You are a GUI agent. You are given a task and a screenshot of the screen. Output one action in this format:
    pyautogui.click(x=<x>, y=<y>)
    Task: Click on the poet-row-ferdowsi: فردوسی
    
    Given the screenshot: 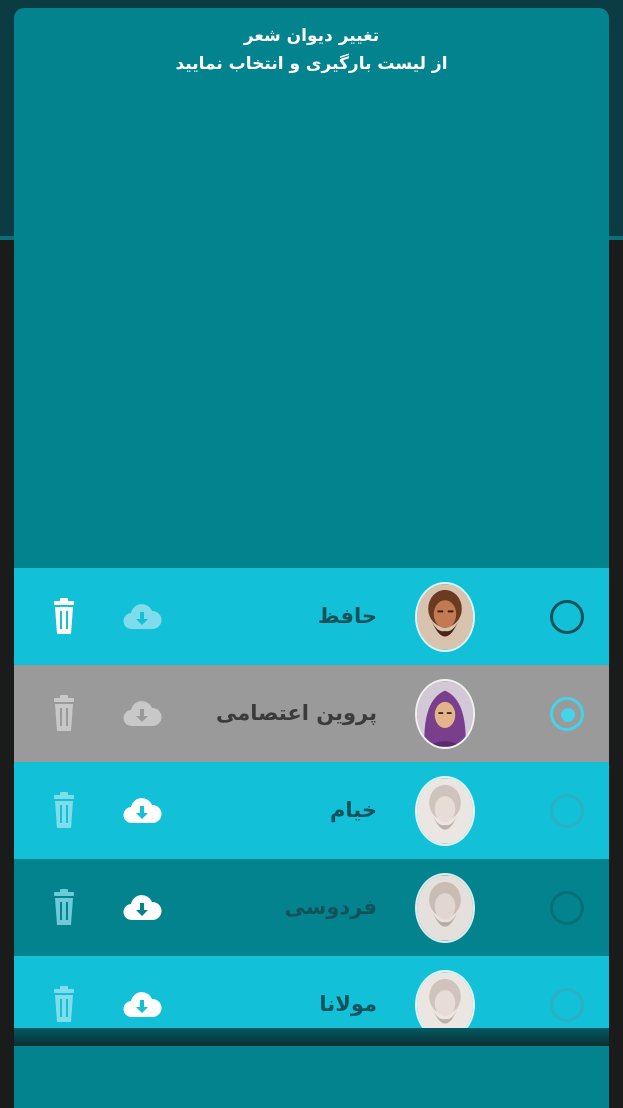 What is the action you would take?
    pyautogui.click(x=311, y=907)
    